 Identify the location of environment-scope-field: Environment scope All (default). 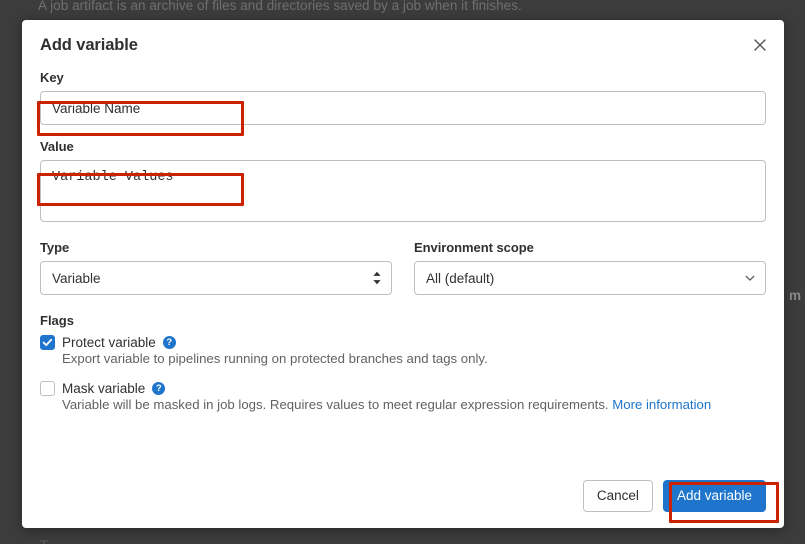
(590, 267).